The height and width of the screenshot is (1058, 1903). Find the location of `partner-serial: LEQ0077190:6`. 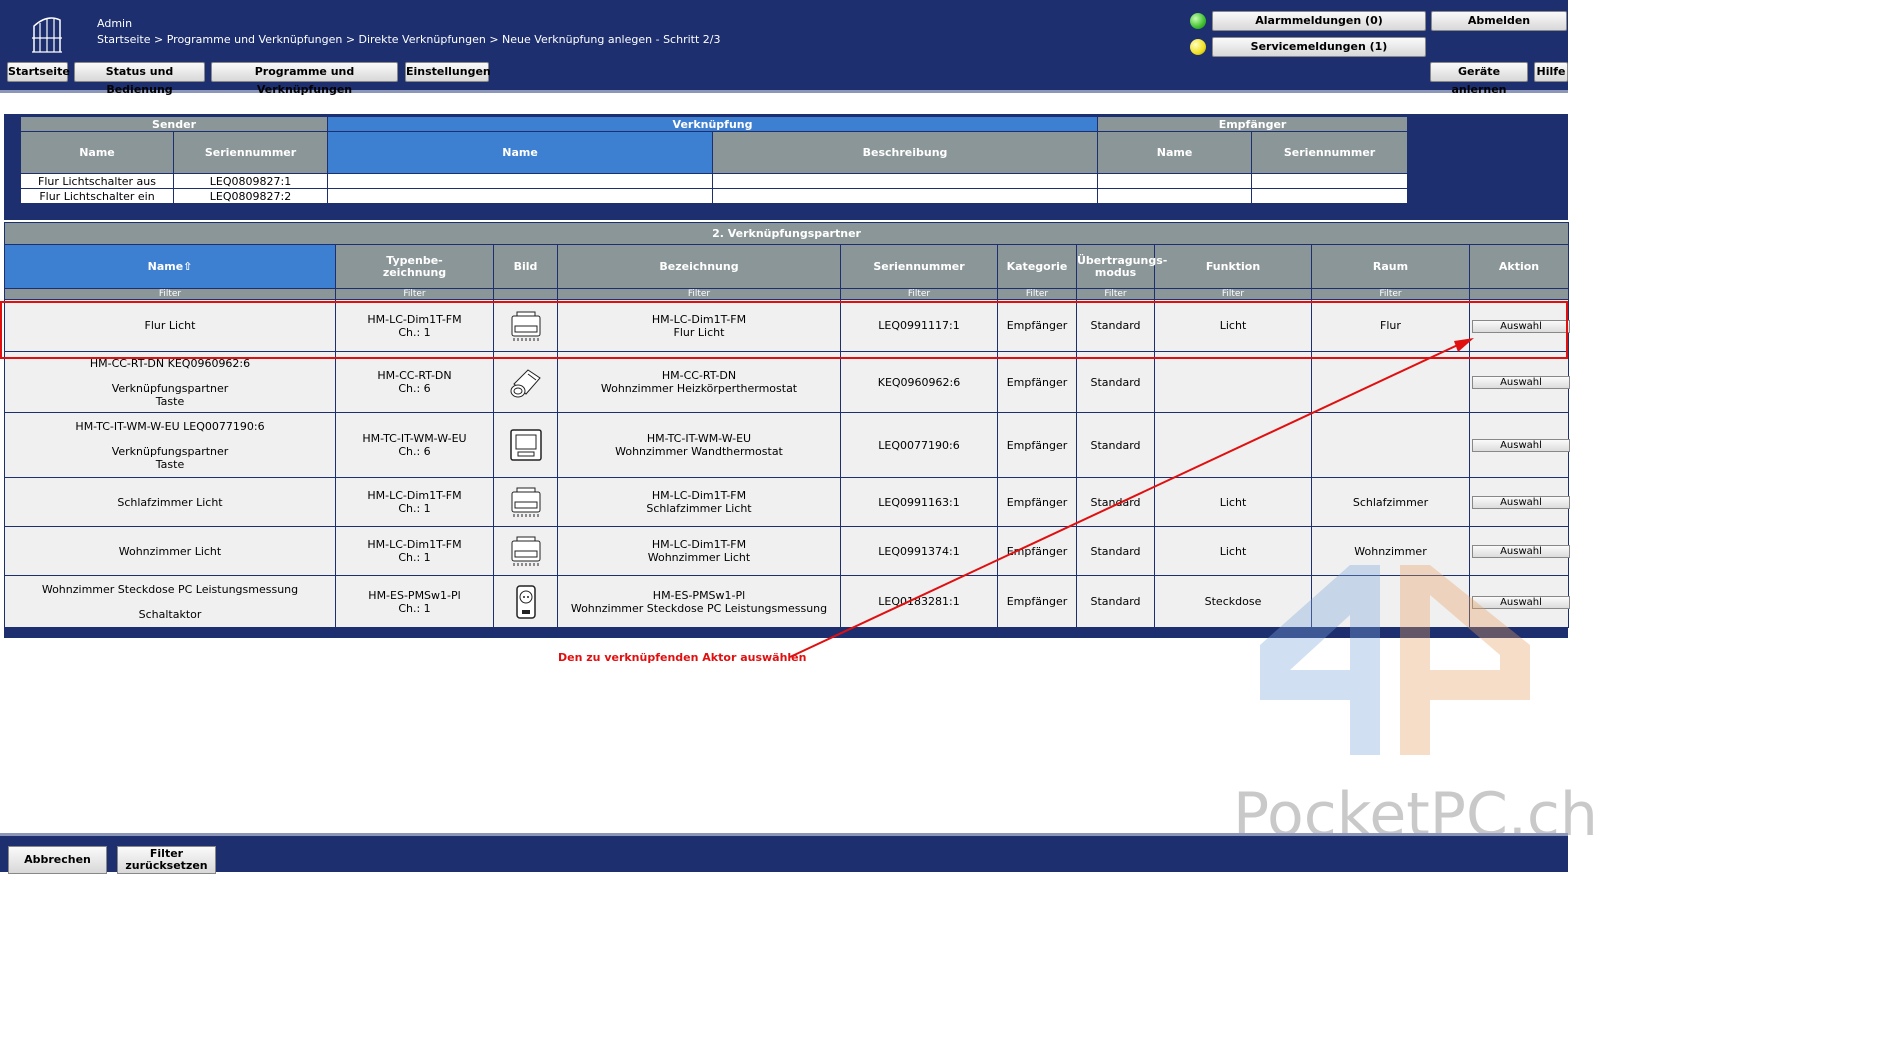

partner-serial: LEQ0077190:6 is located at coordinates (919, 445).